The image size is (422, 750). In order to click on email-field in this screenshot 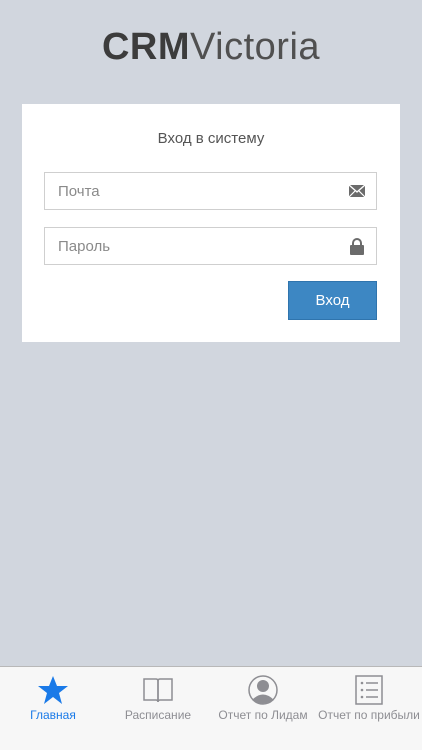, I will do `click(210, 191)`.